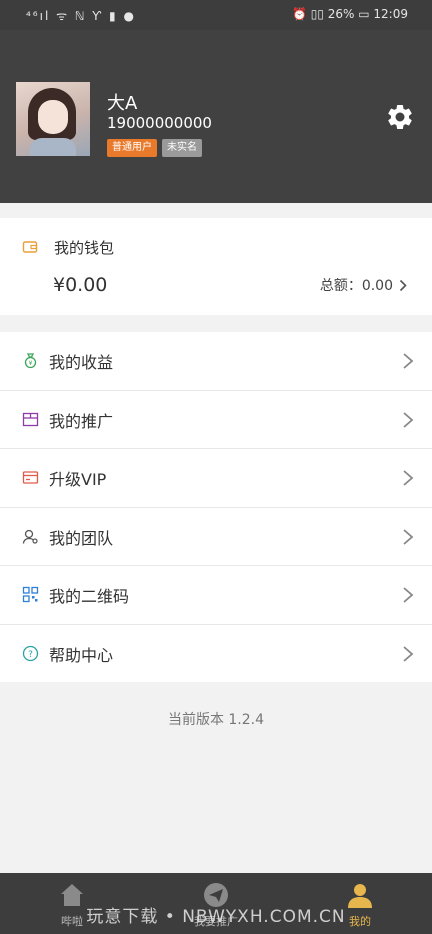  Describe the element at coordinates (89, 596) in the screenshot. I see `menu-label-qr-code: 我的二维码` at that location.